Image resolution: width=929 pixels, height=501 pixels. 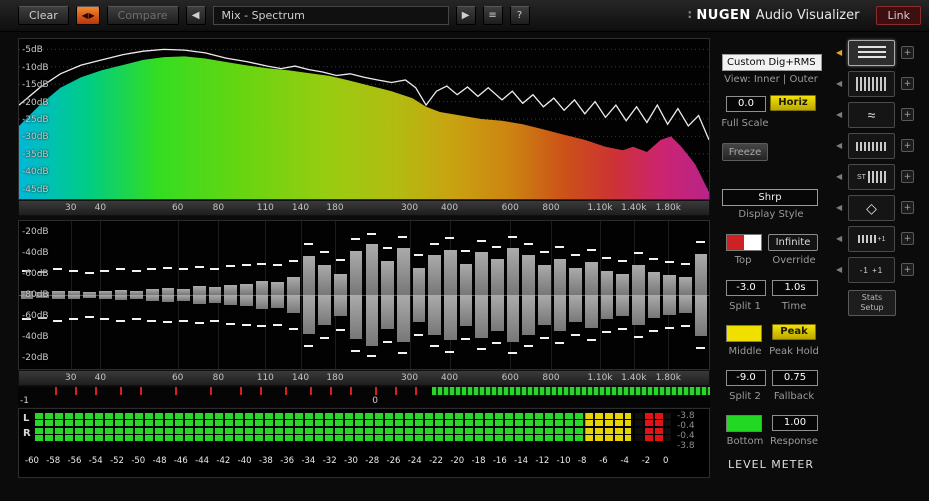 I want to click on horiz-button: Horiz, so click(x=793, y=103).